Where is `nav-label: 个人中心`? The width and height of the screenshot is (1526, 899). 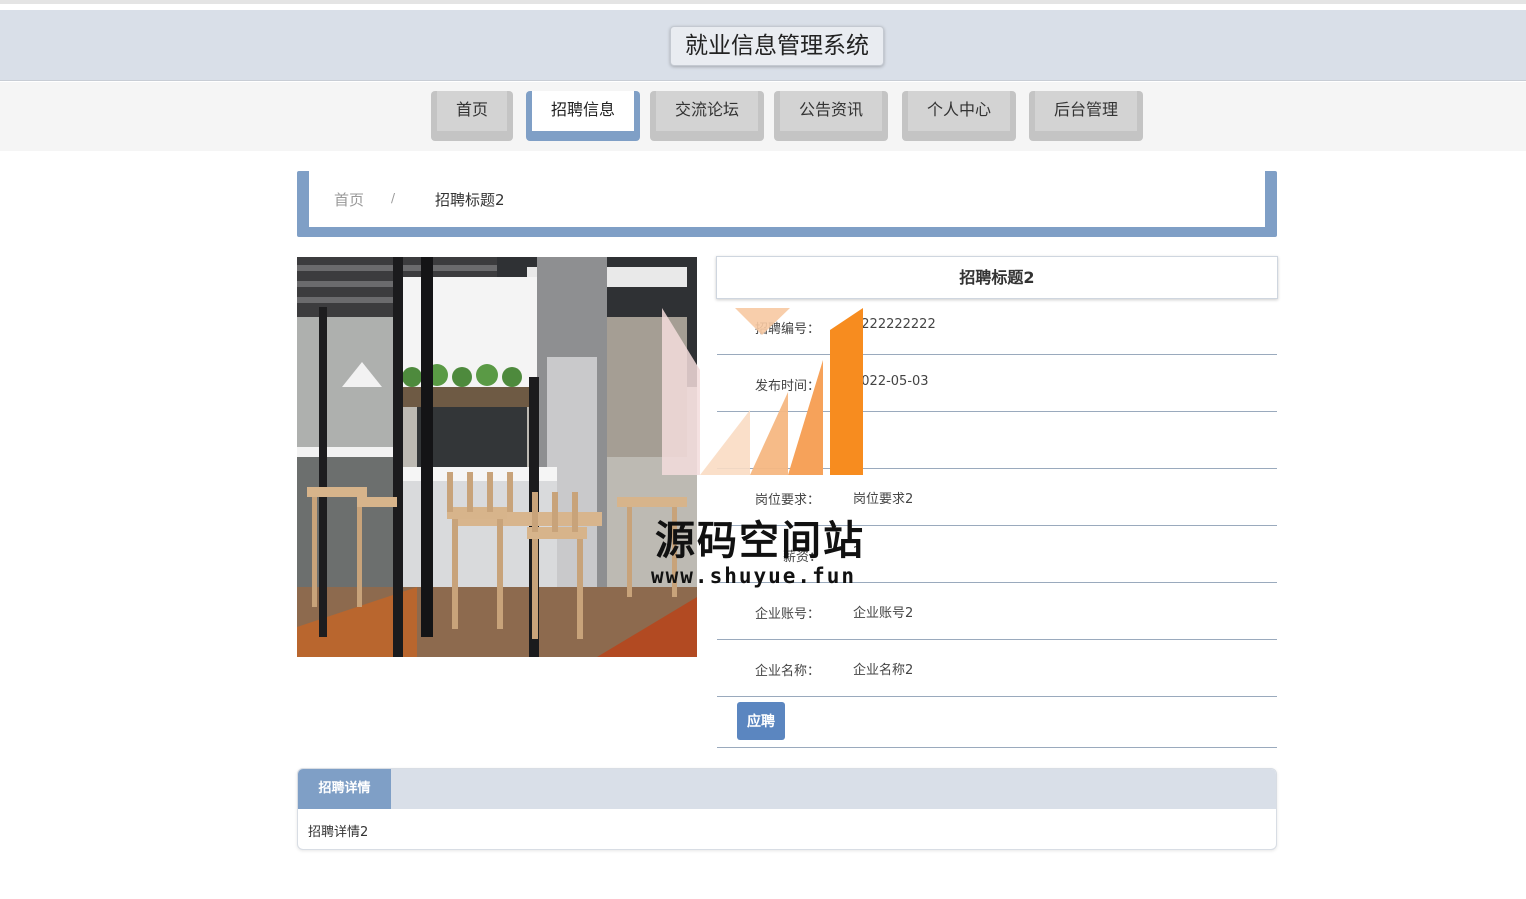 nav-label: 个人中心 is located at coordinates (959, 111).